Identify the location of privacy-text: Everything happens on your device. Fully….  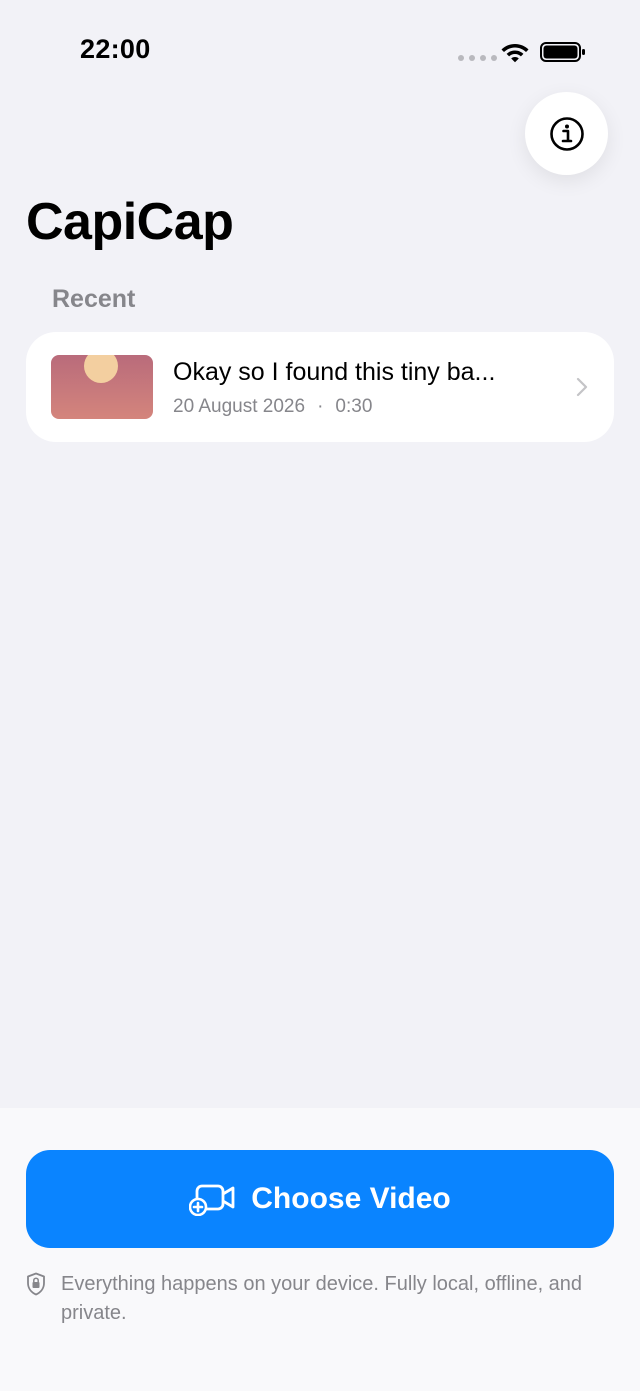
(322, 1298).